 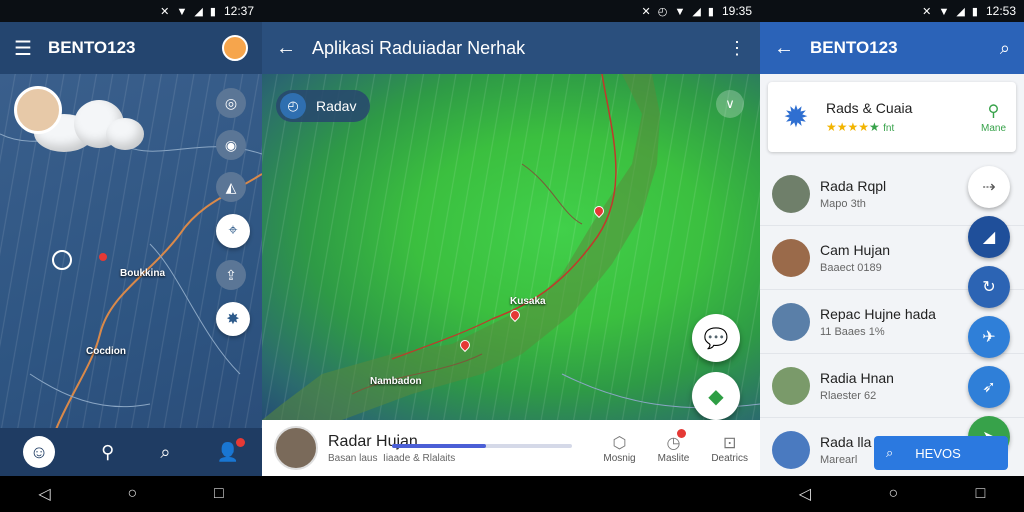 What do you see at coordinates (528, 301) in the screenshot?
I see `map-label: Kusaka` at bounding box center [528, 301].